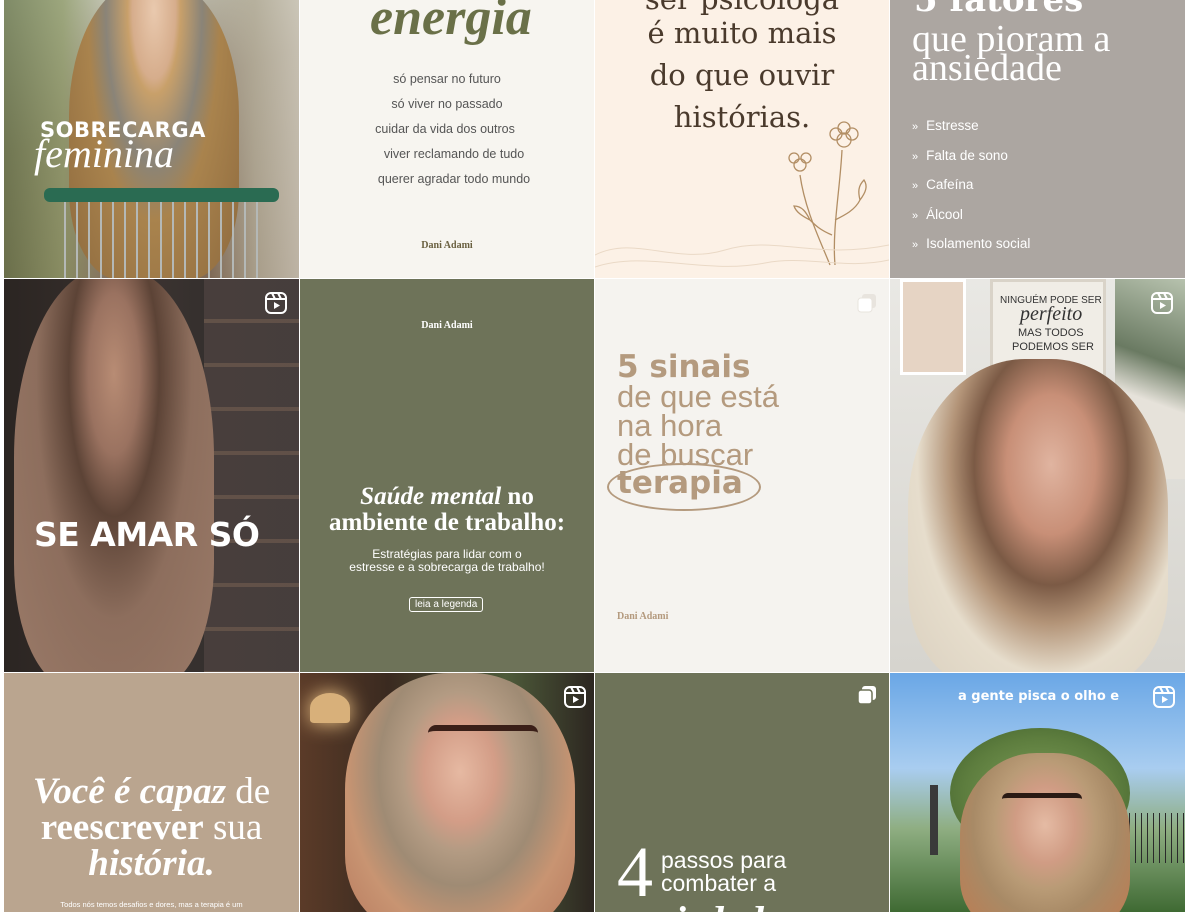 The width and height of the screenshot is (1189, 912). Describe the element at coordinates (1051, 314) in the screenshot. I see `poster-line2: perfeito` at that location.